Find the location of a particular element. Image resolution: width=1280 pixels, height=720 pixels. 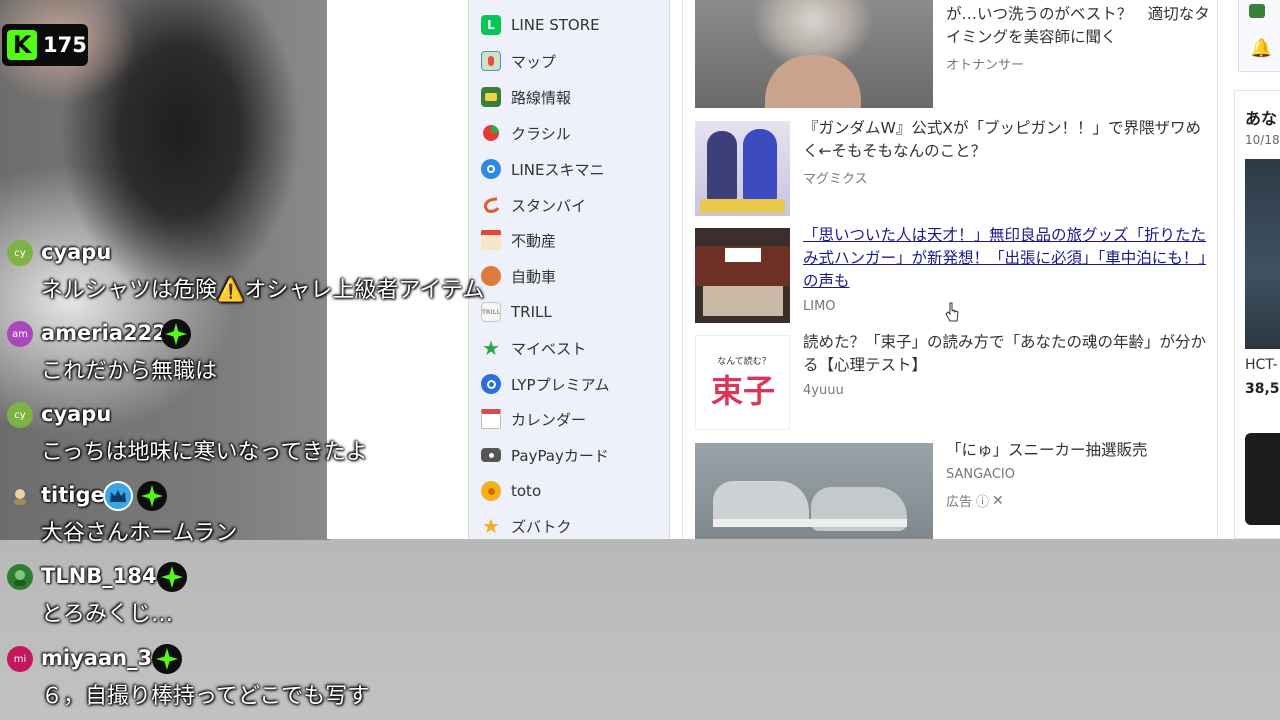

right-sidebar: 🔔 あな 10/18 HCT- 38,5 is located at coordinates (1255, 269).